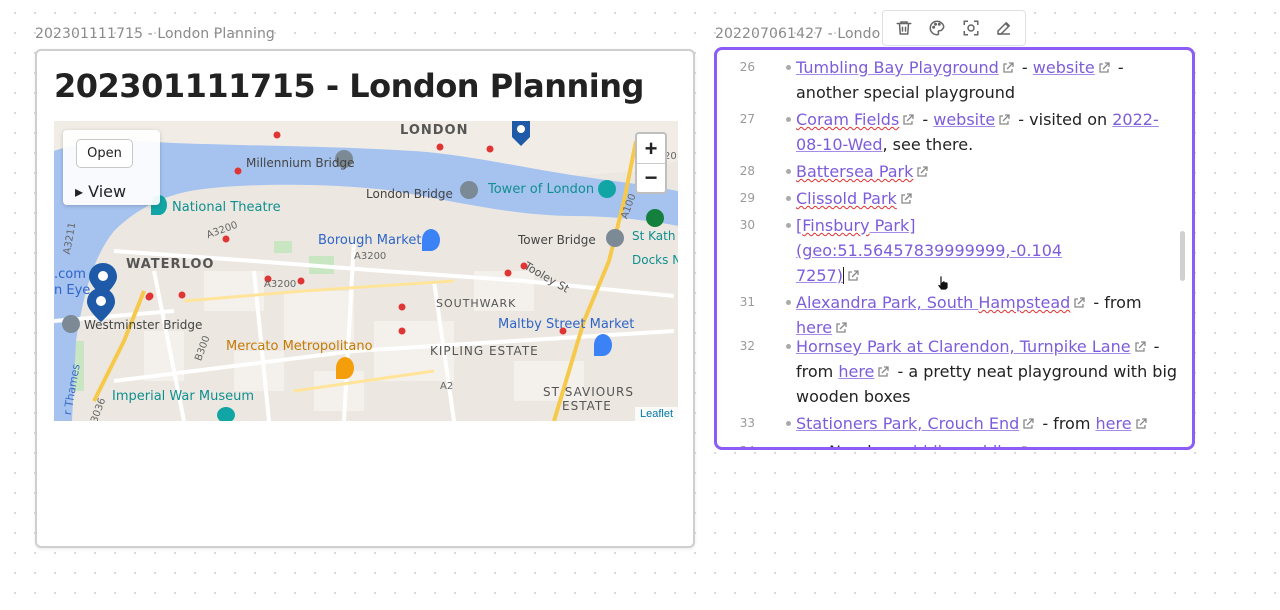 This screenshot has width=1280, height=610. What do you see at coordinates (866, 444) in the screenshot?
I see `text: Nearby -` at bounding box center [866, 444].